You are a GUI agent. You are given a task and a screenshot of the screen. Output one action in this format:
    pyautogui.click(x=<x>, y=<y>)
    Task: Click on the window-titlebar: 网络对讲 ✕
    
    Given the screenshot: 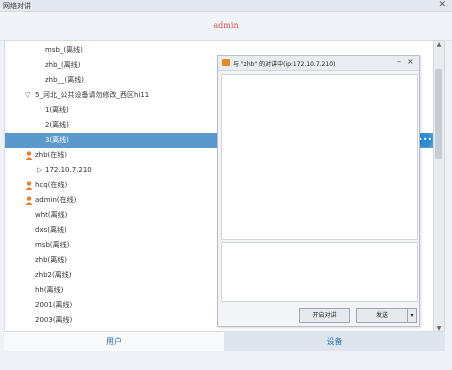 What is the action you would take?
    pyautogui.click(x=226, y=6)
    